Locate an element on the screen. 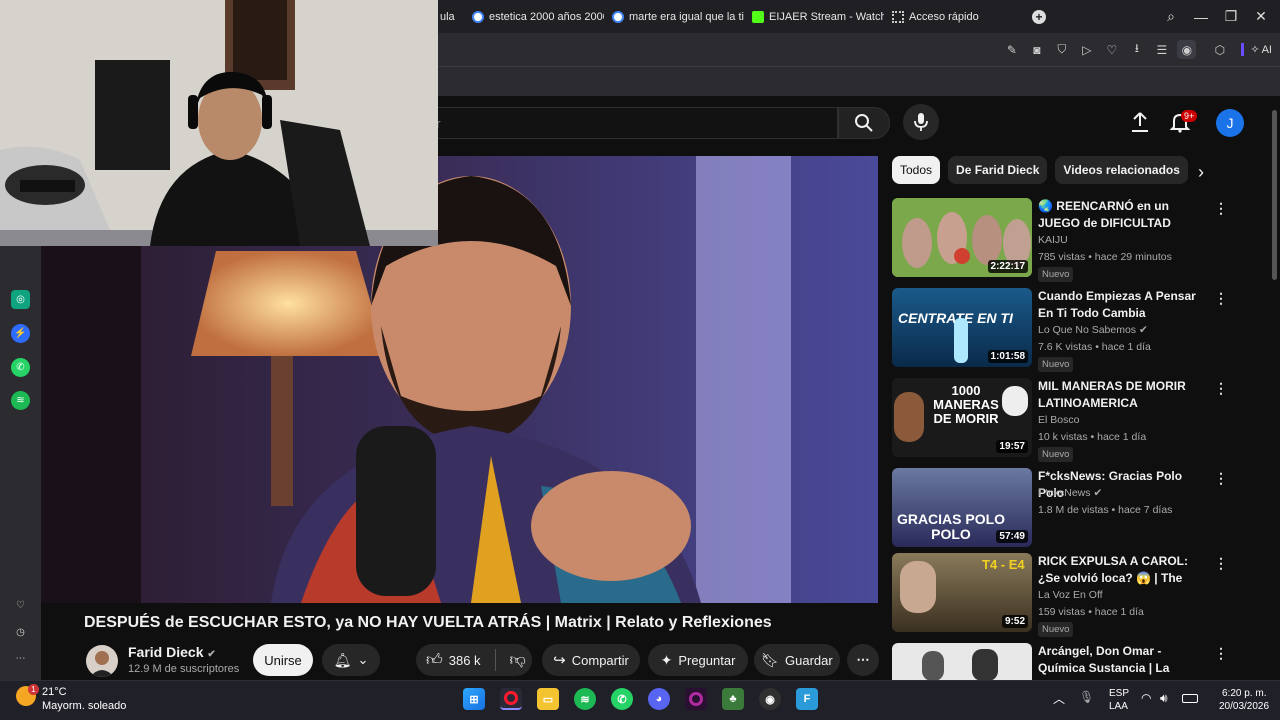 The image size is (1280, 720). microphone-tray-icon: 🎙︎ is located at coordinates (1086, 697).